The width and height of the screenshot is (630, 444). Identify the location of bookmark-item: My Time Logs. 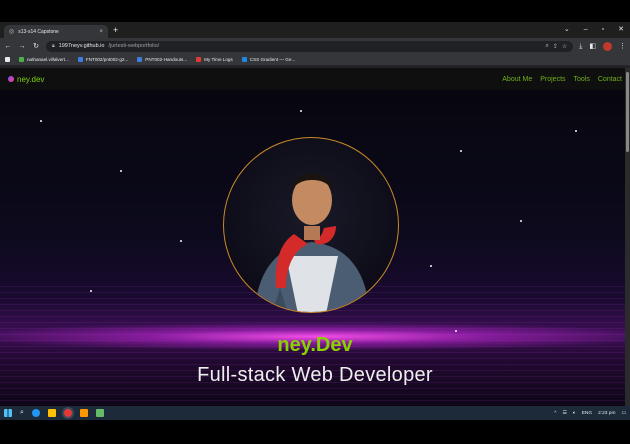
(214, 59).